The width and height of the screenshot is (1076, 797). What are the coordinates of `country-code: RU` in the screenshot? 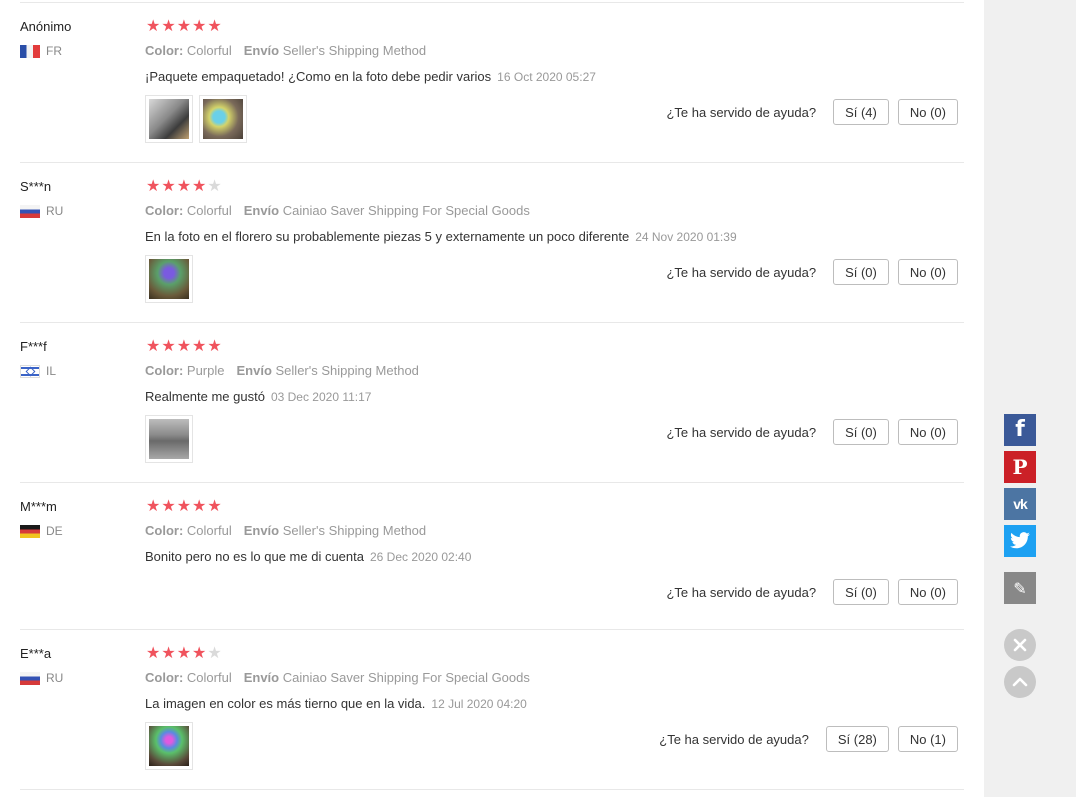 It's located at (55, 211).